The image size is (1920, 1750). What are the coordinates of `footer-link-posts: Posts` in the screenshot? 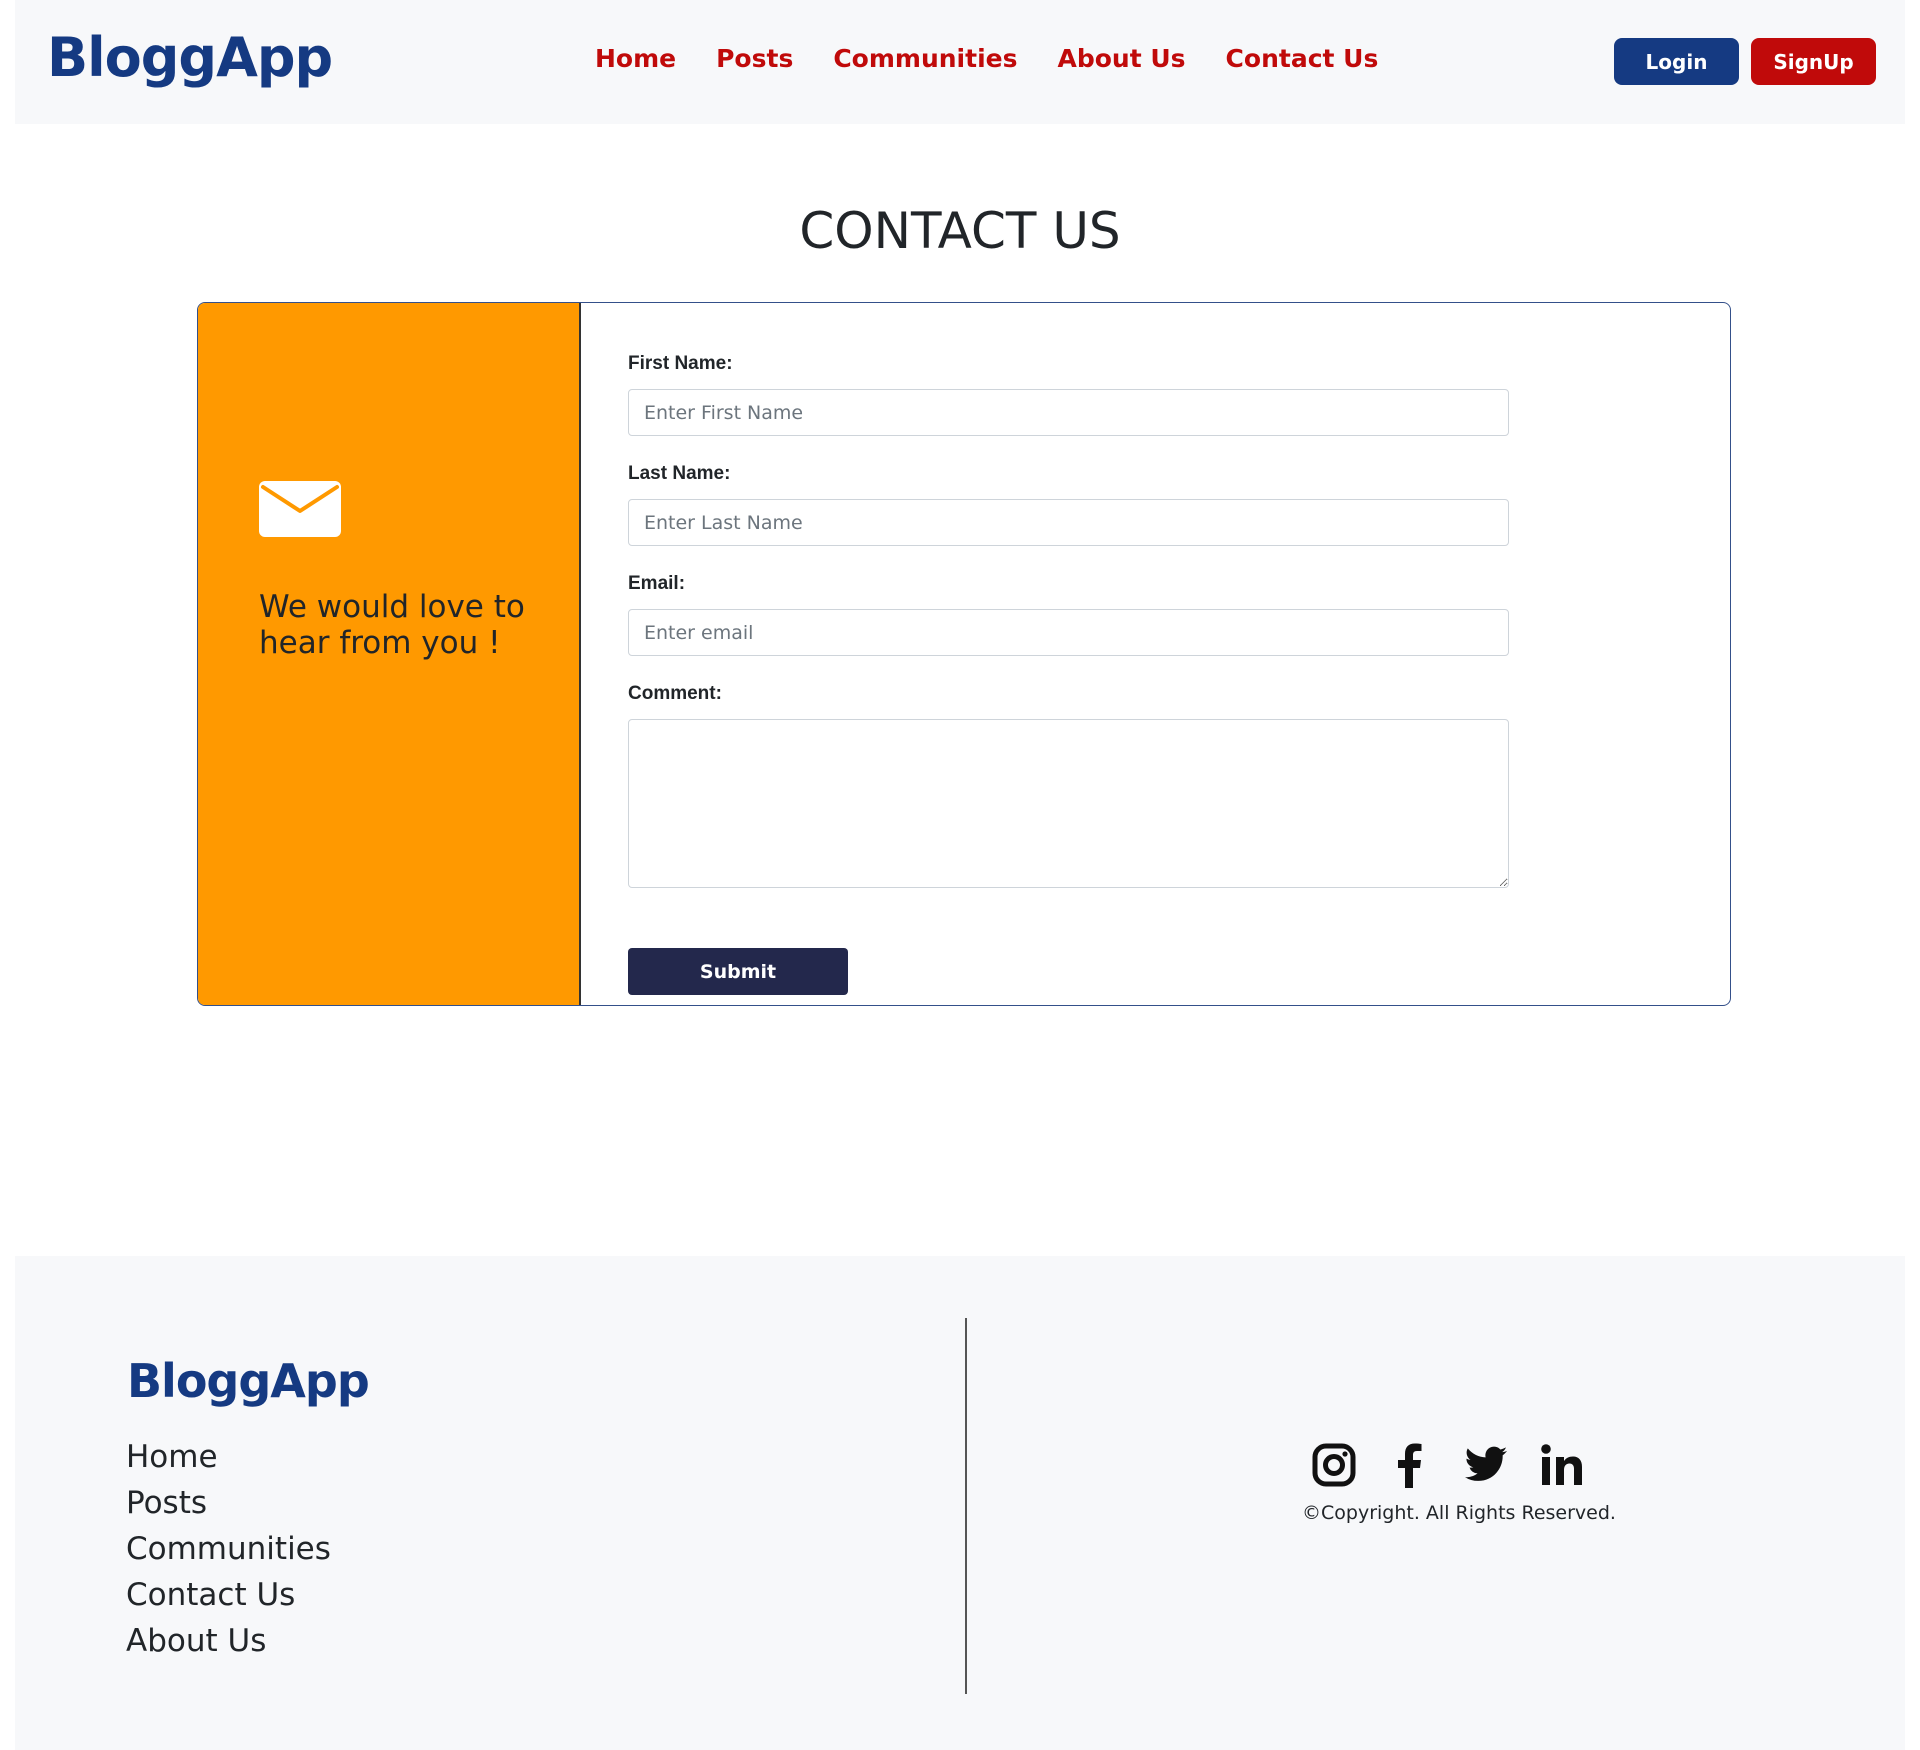 It's located at (228, 1503).